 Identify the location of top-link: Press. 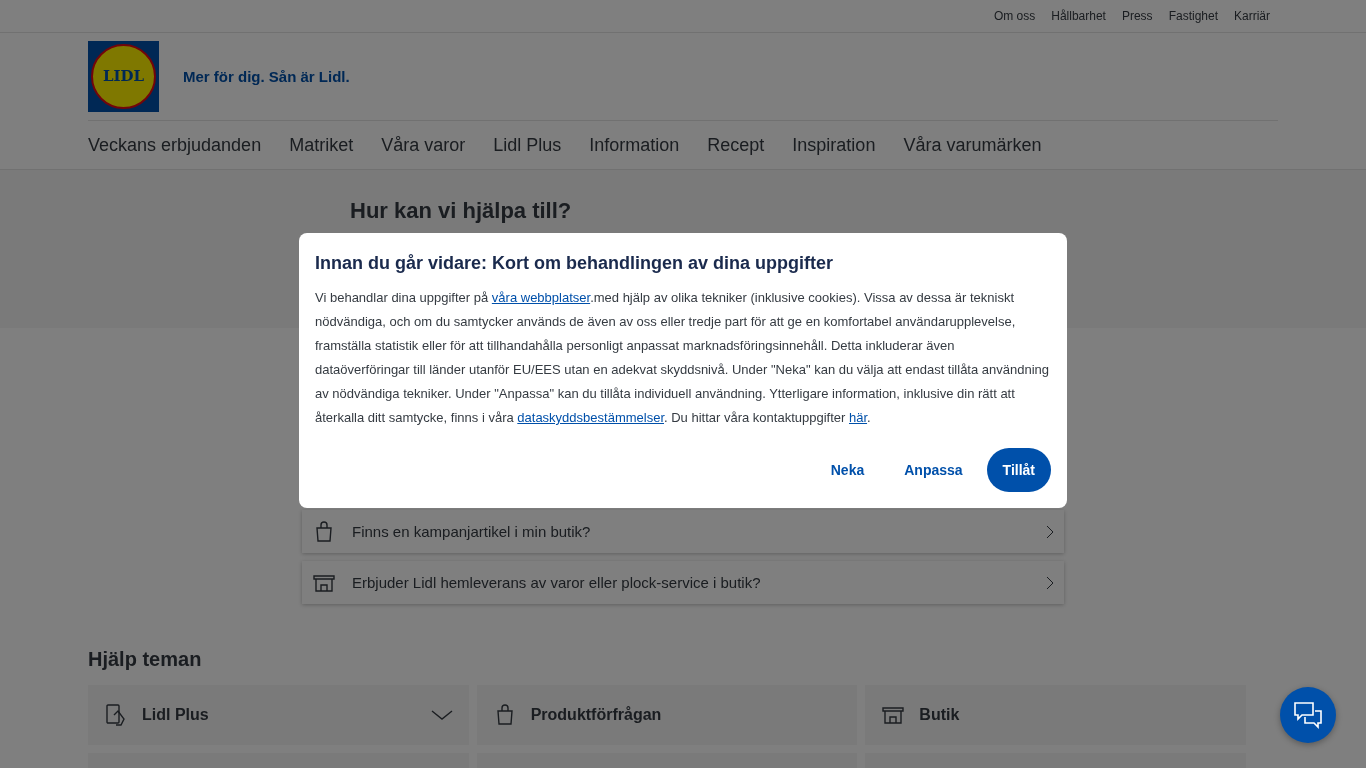
(1137, 16).